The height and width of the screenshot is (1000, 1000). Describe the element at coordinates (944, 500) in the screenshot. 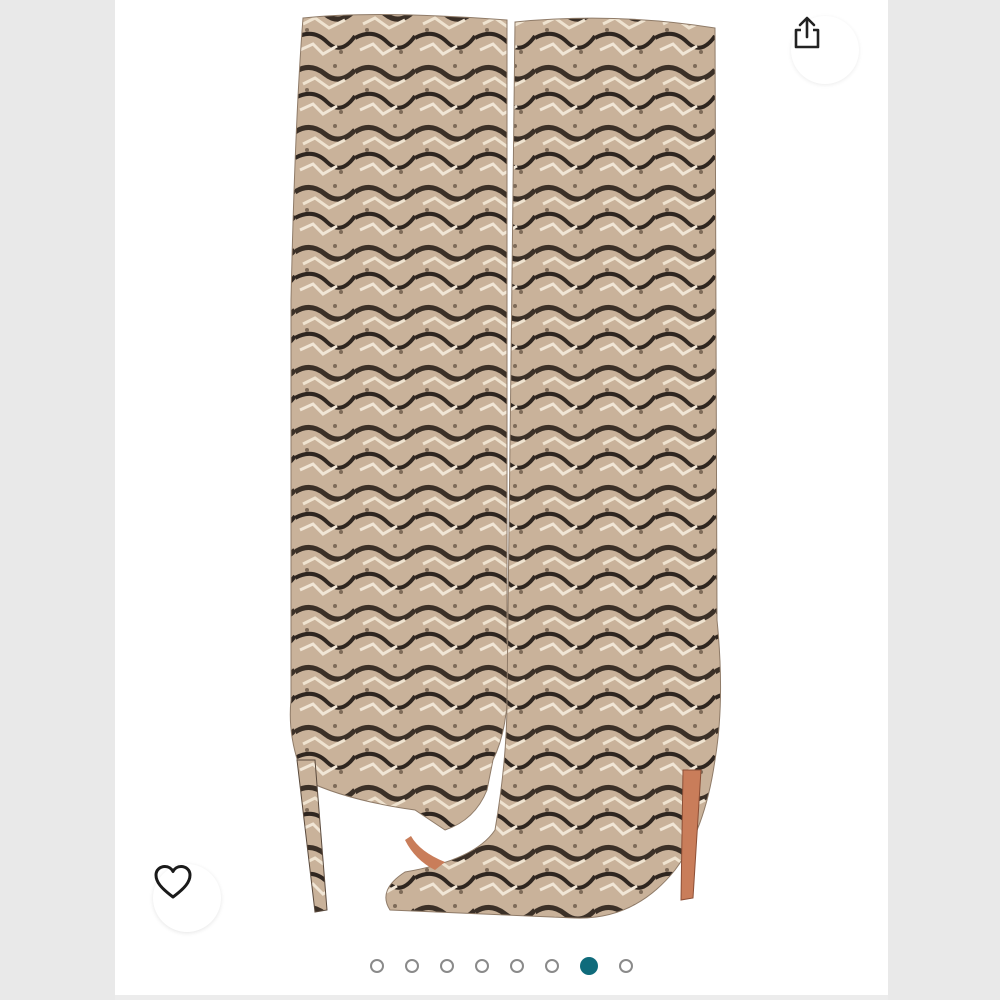

I see `right-margin` at that location.